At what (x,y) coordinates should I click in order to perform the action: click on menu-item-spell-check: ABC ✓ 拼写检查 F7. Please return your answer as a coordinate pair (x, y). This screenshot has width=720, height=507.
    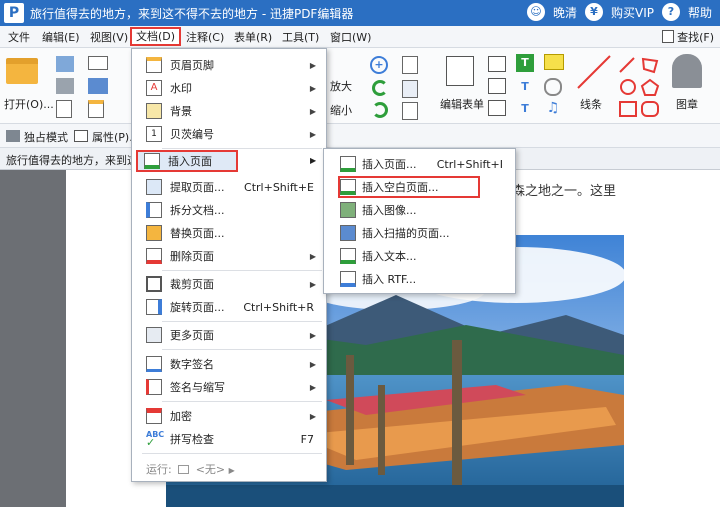
    Looking at the image, I should click on (229, 439).